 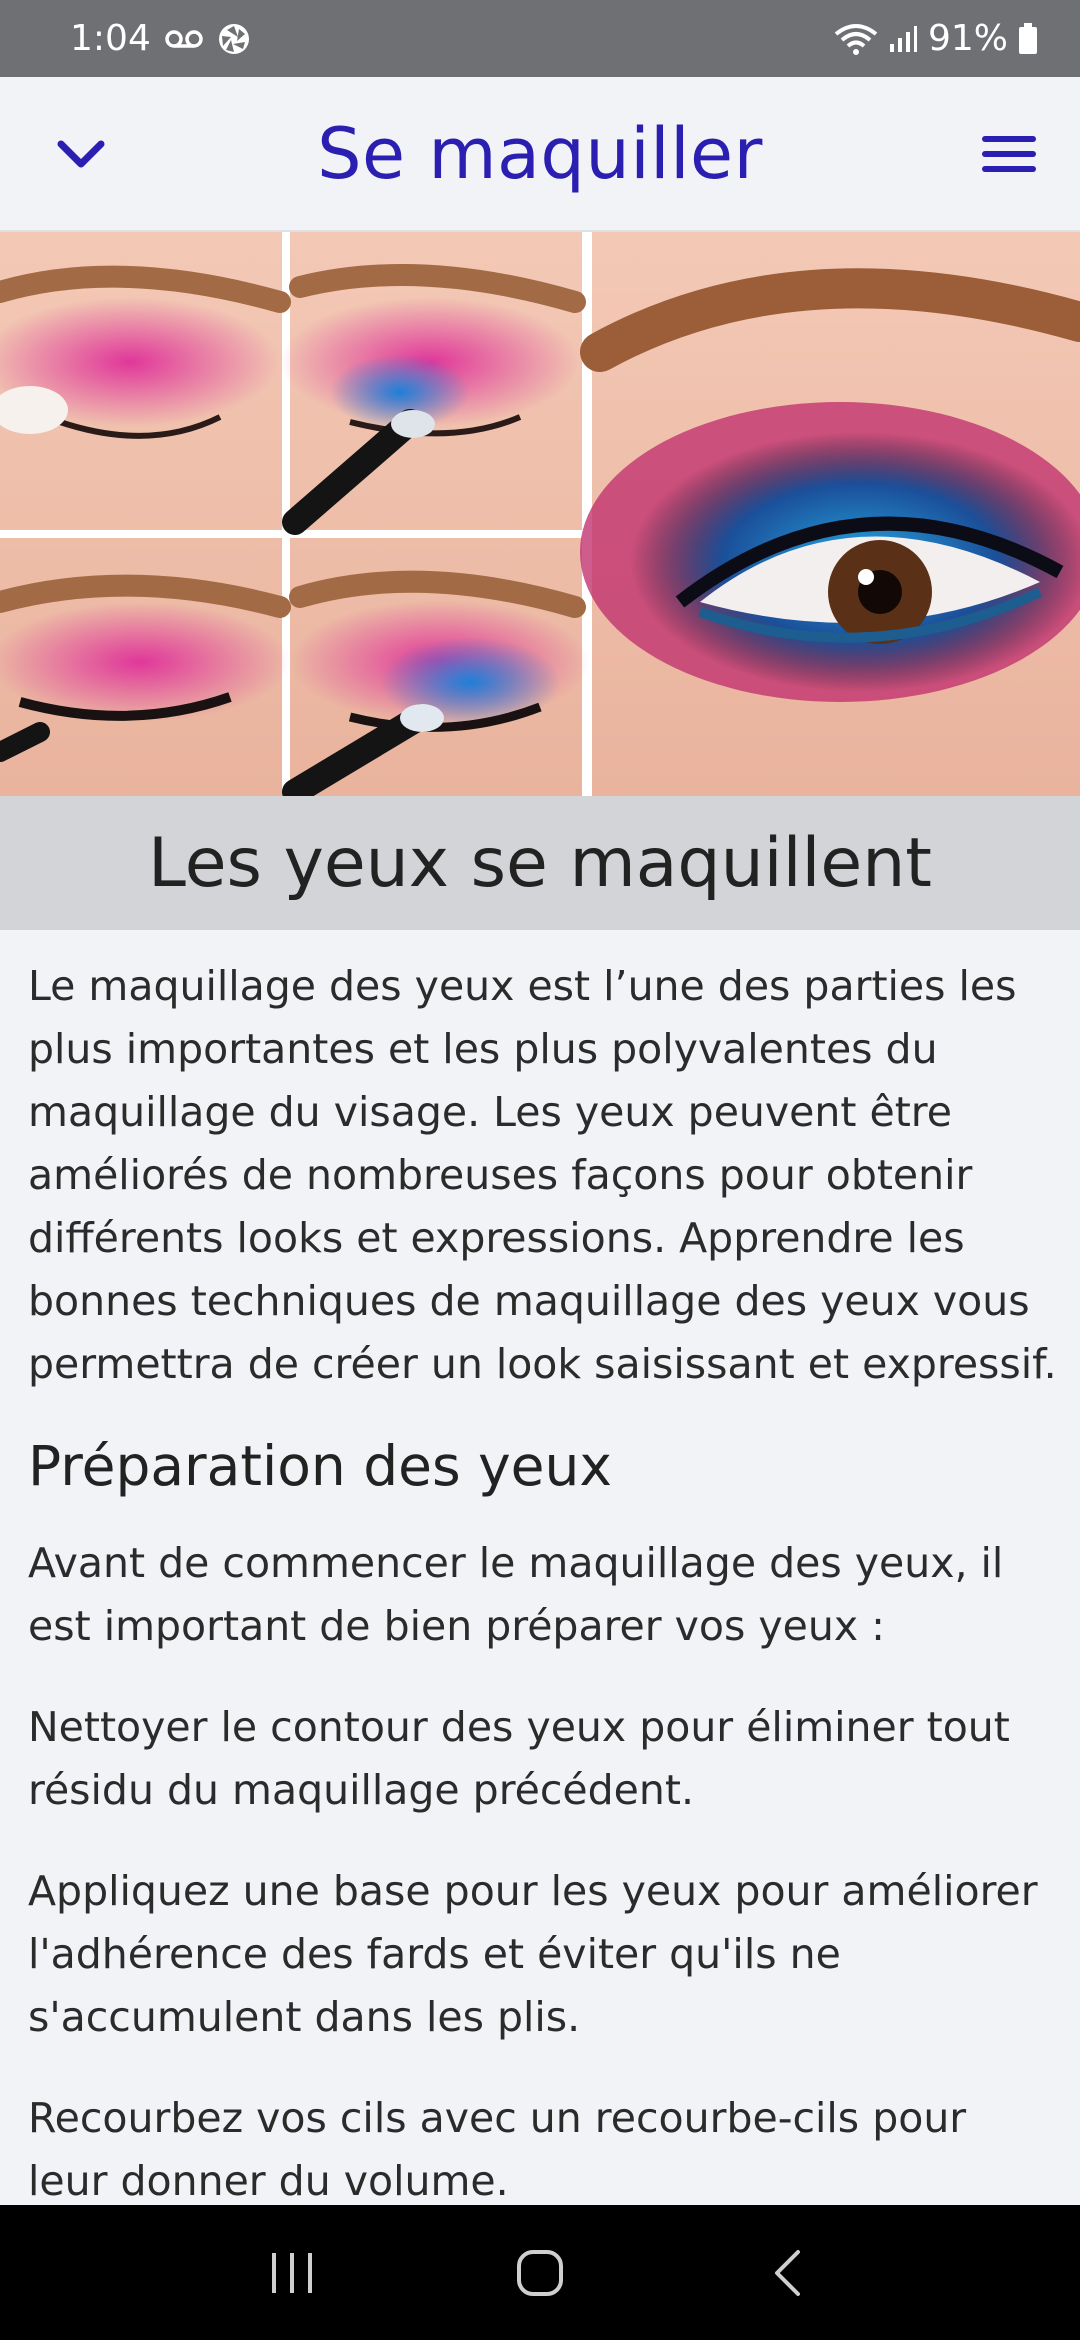 I want to click on battery-icon, so click(x=1028, y=38).